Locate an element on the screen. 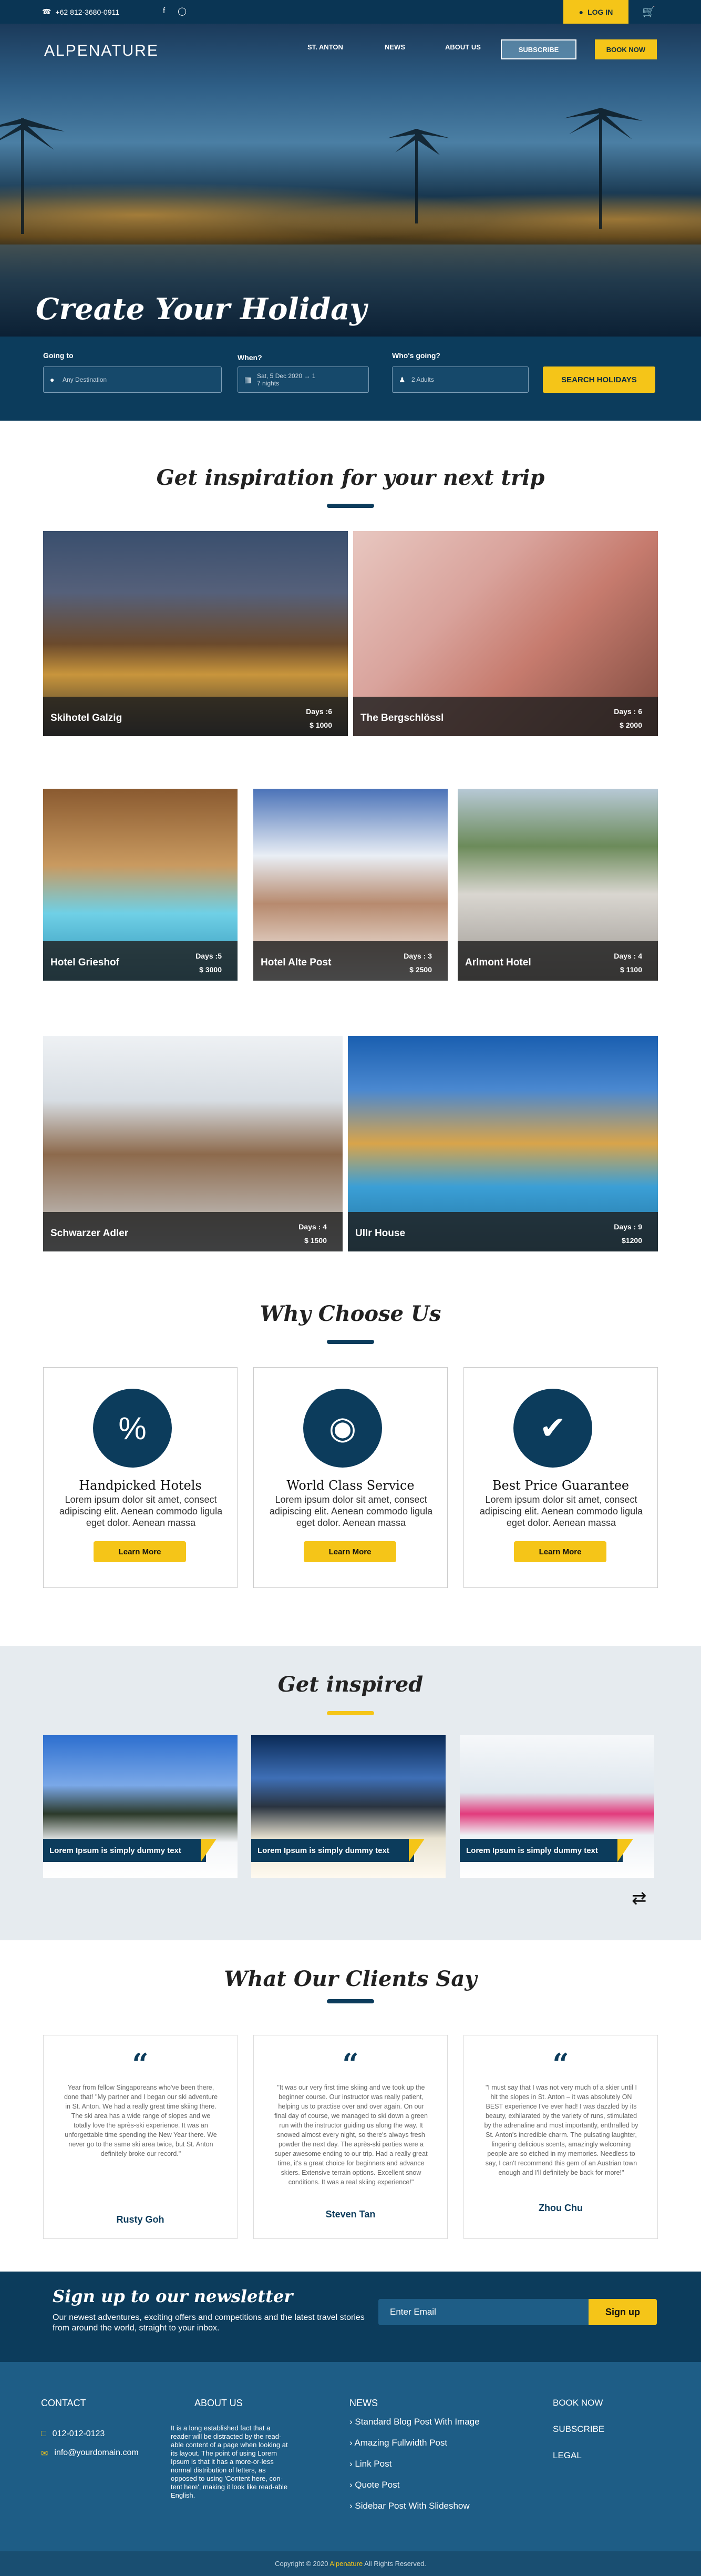  slider-arrows-icon: ⇄ is located at coordinates (639, 1898).